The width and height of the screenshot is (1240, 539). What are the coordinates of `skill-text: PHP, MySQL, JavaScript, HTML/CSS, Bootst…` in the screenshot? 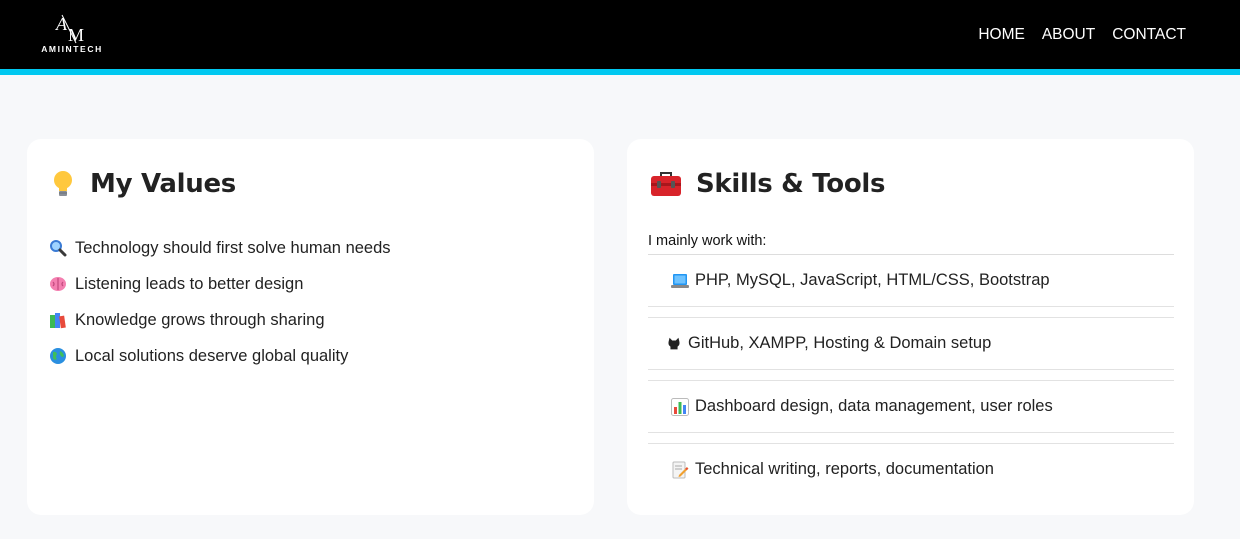 It's located at (872, 280).